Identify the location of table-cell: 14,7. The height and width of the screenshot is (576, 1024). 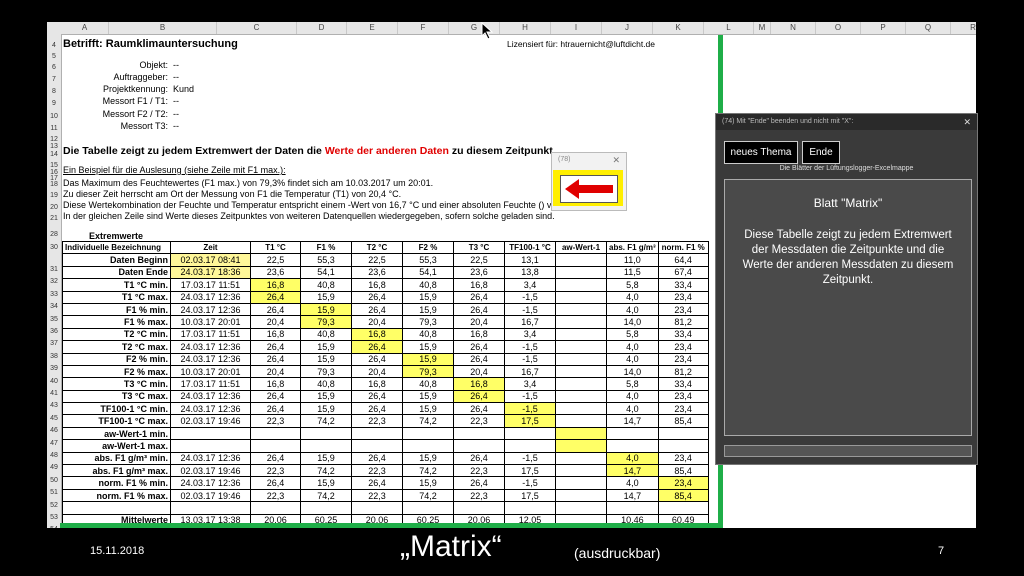
(632, 471).